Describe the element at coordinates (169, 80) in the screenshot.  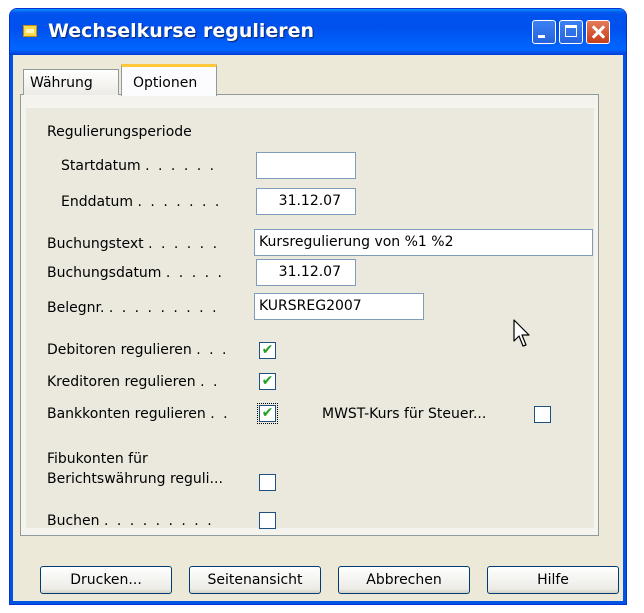
I see `tab-optionen: Optionen` at that location.